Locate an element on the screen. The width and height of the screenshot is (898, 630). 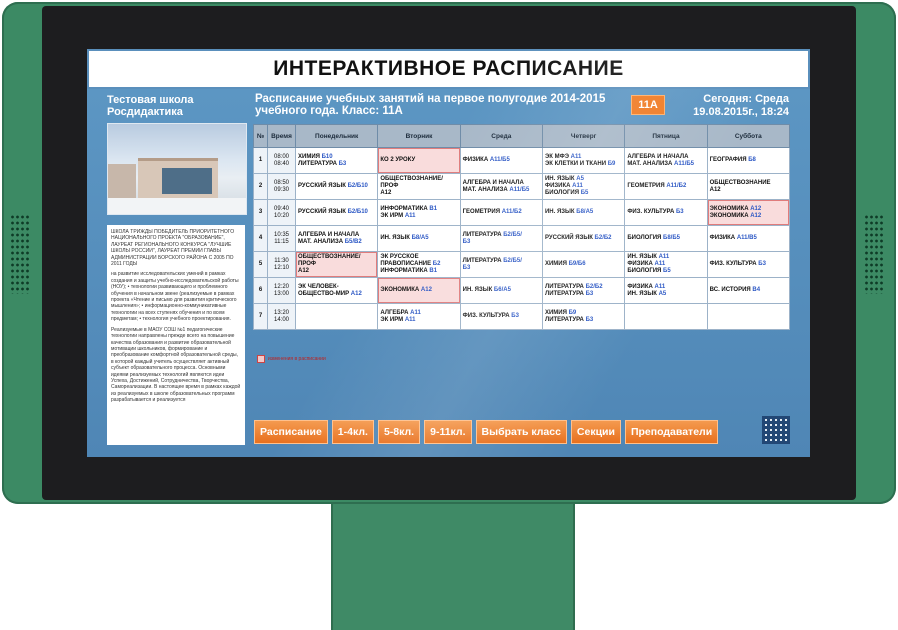
subject-entry: ЭК ИРМ А11 is located at coordinates (398, 215).